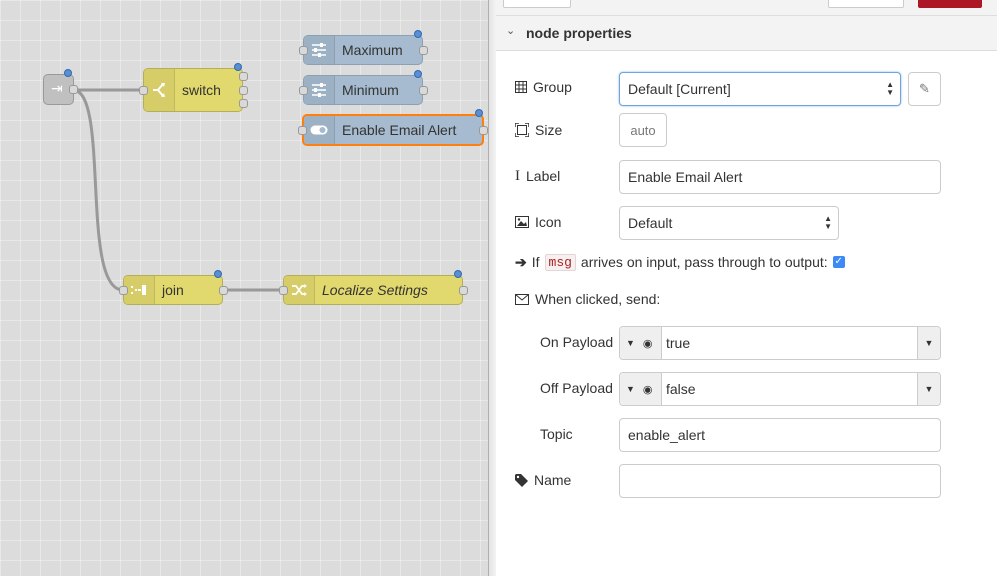 The height and width of the screenshot is (576, 997). What do you see at coordinates (780, 343) in the screenshot?
I see `on-payload-typed-input: ▼ ◉ true ▼` at bounding box center [780, 343].